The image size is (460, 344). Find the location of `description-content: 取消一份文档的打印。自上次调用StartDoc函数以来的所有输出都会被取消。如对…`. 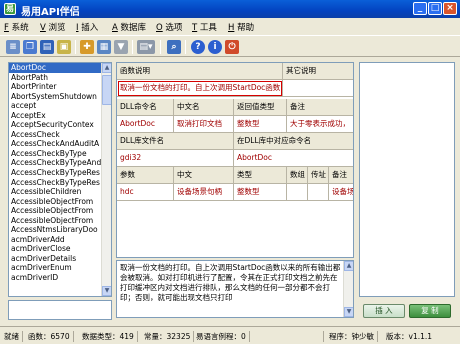

description-content: 取消一份文档的打印。自上次调用StartDoc函数以来的所有输出都会被取消。如对… is located at coordinates (230, 282).